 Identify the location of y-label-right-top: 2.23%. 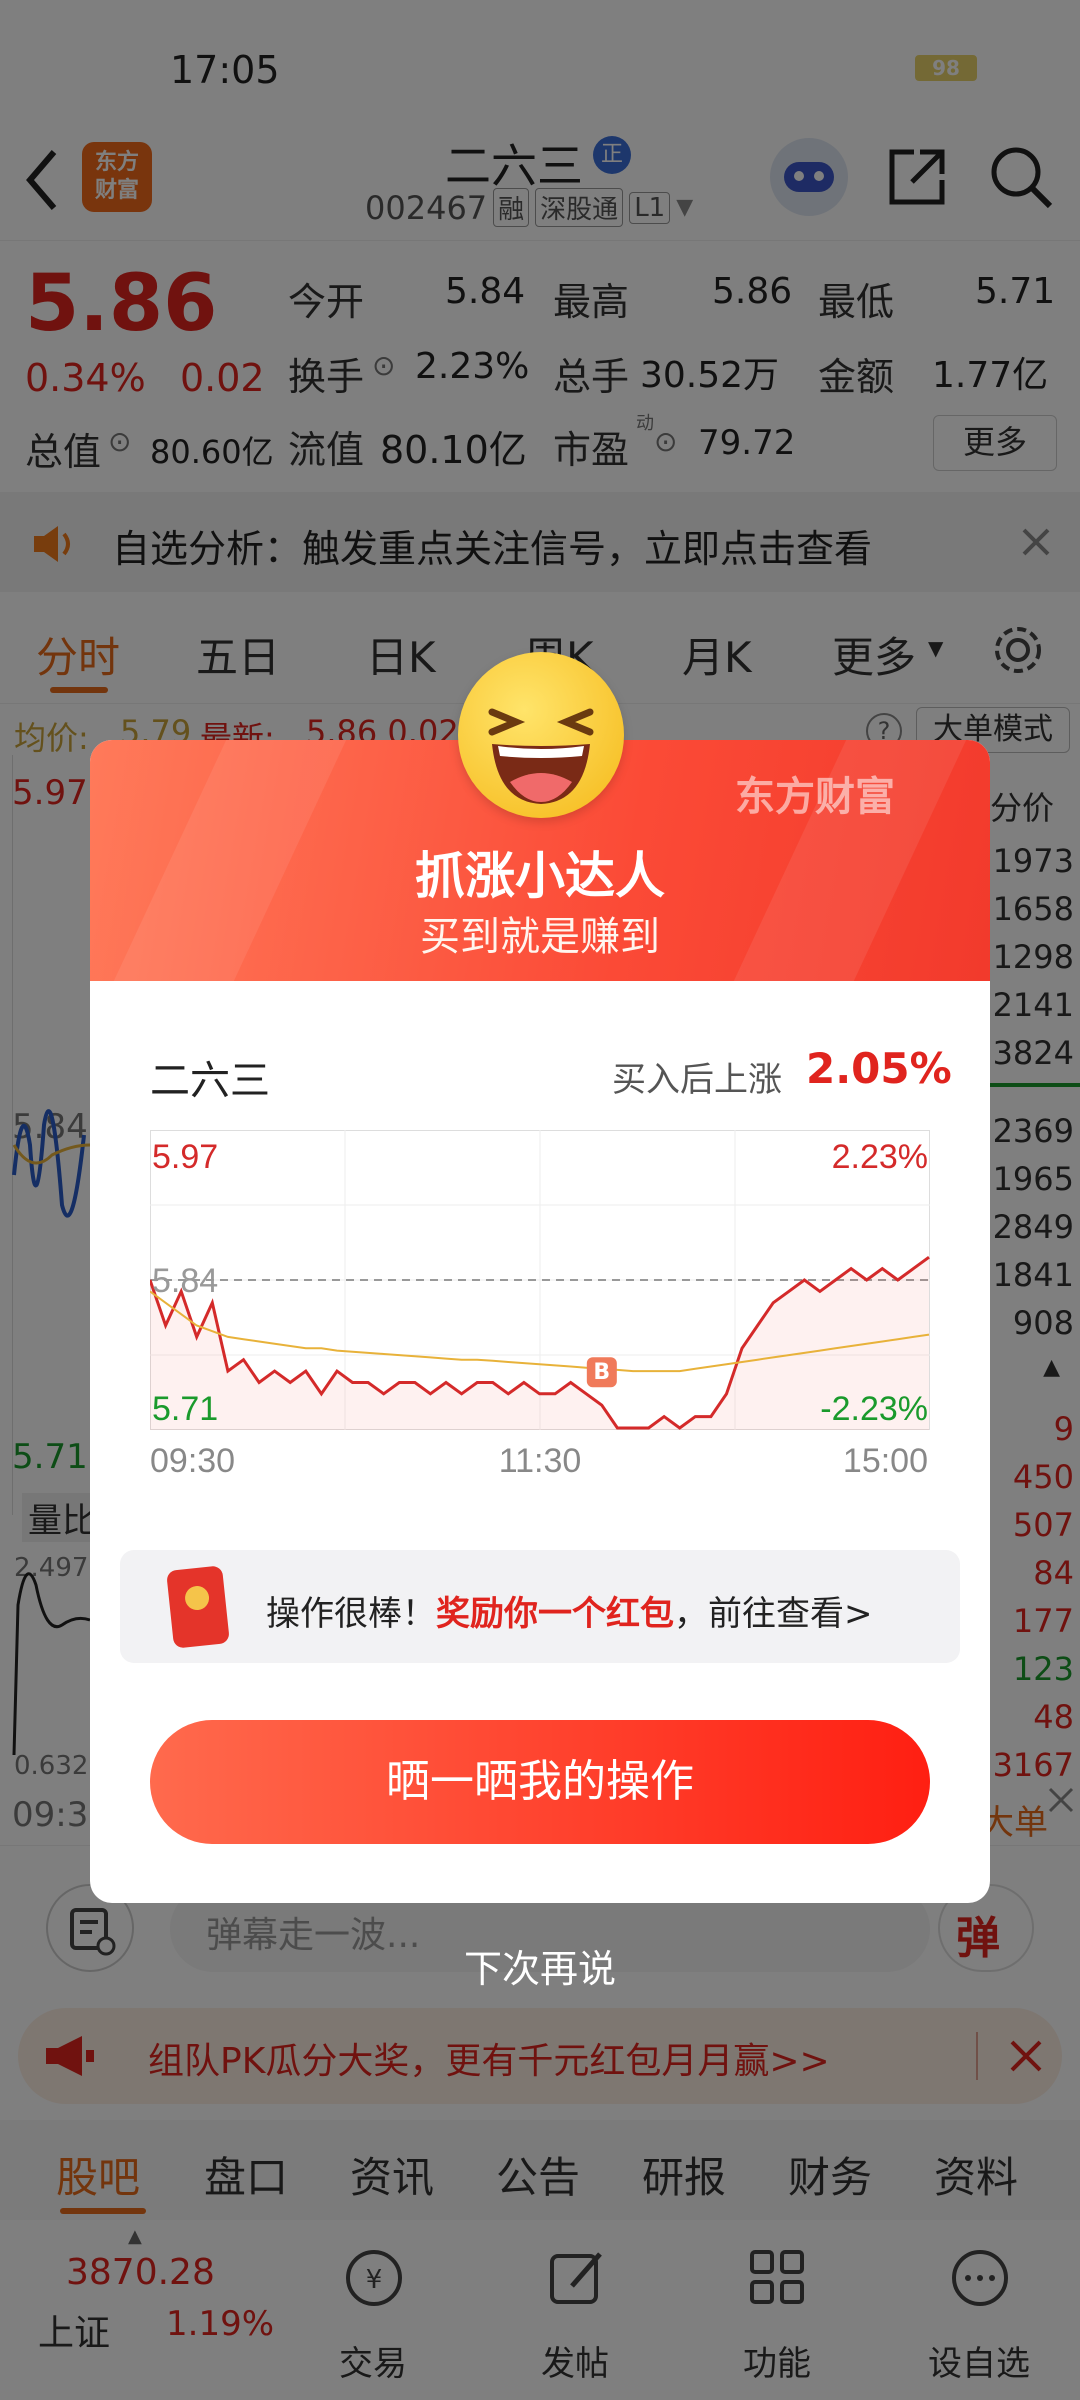
(880, 1157).